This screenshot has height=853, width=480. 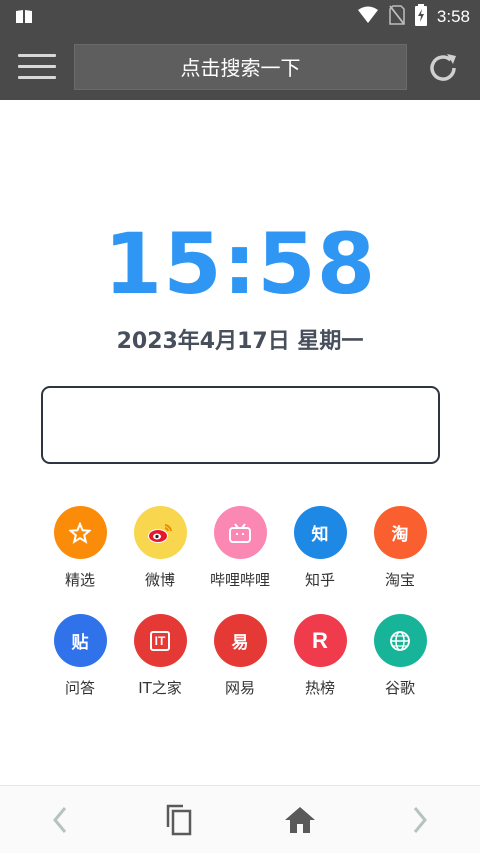 I want to click on shortcut-label: 热榜, so click(x=319, y=688).